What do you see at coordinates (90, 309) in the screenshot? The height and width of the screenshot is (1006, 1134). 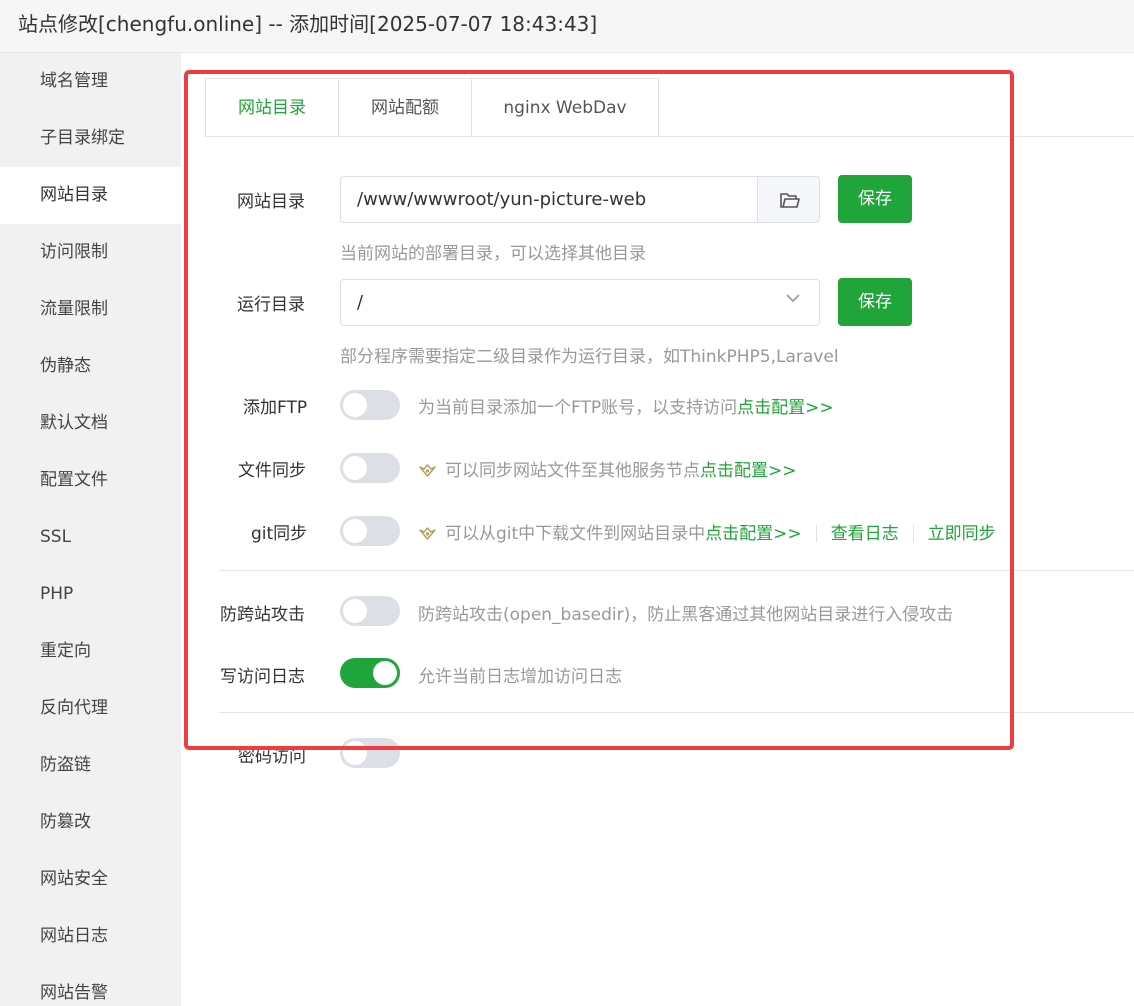 I see `sidebar-item-traffic-limit: 流量限制` at bounding box center [90, 309].